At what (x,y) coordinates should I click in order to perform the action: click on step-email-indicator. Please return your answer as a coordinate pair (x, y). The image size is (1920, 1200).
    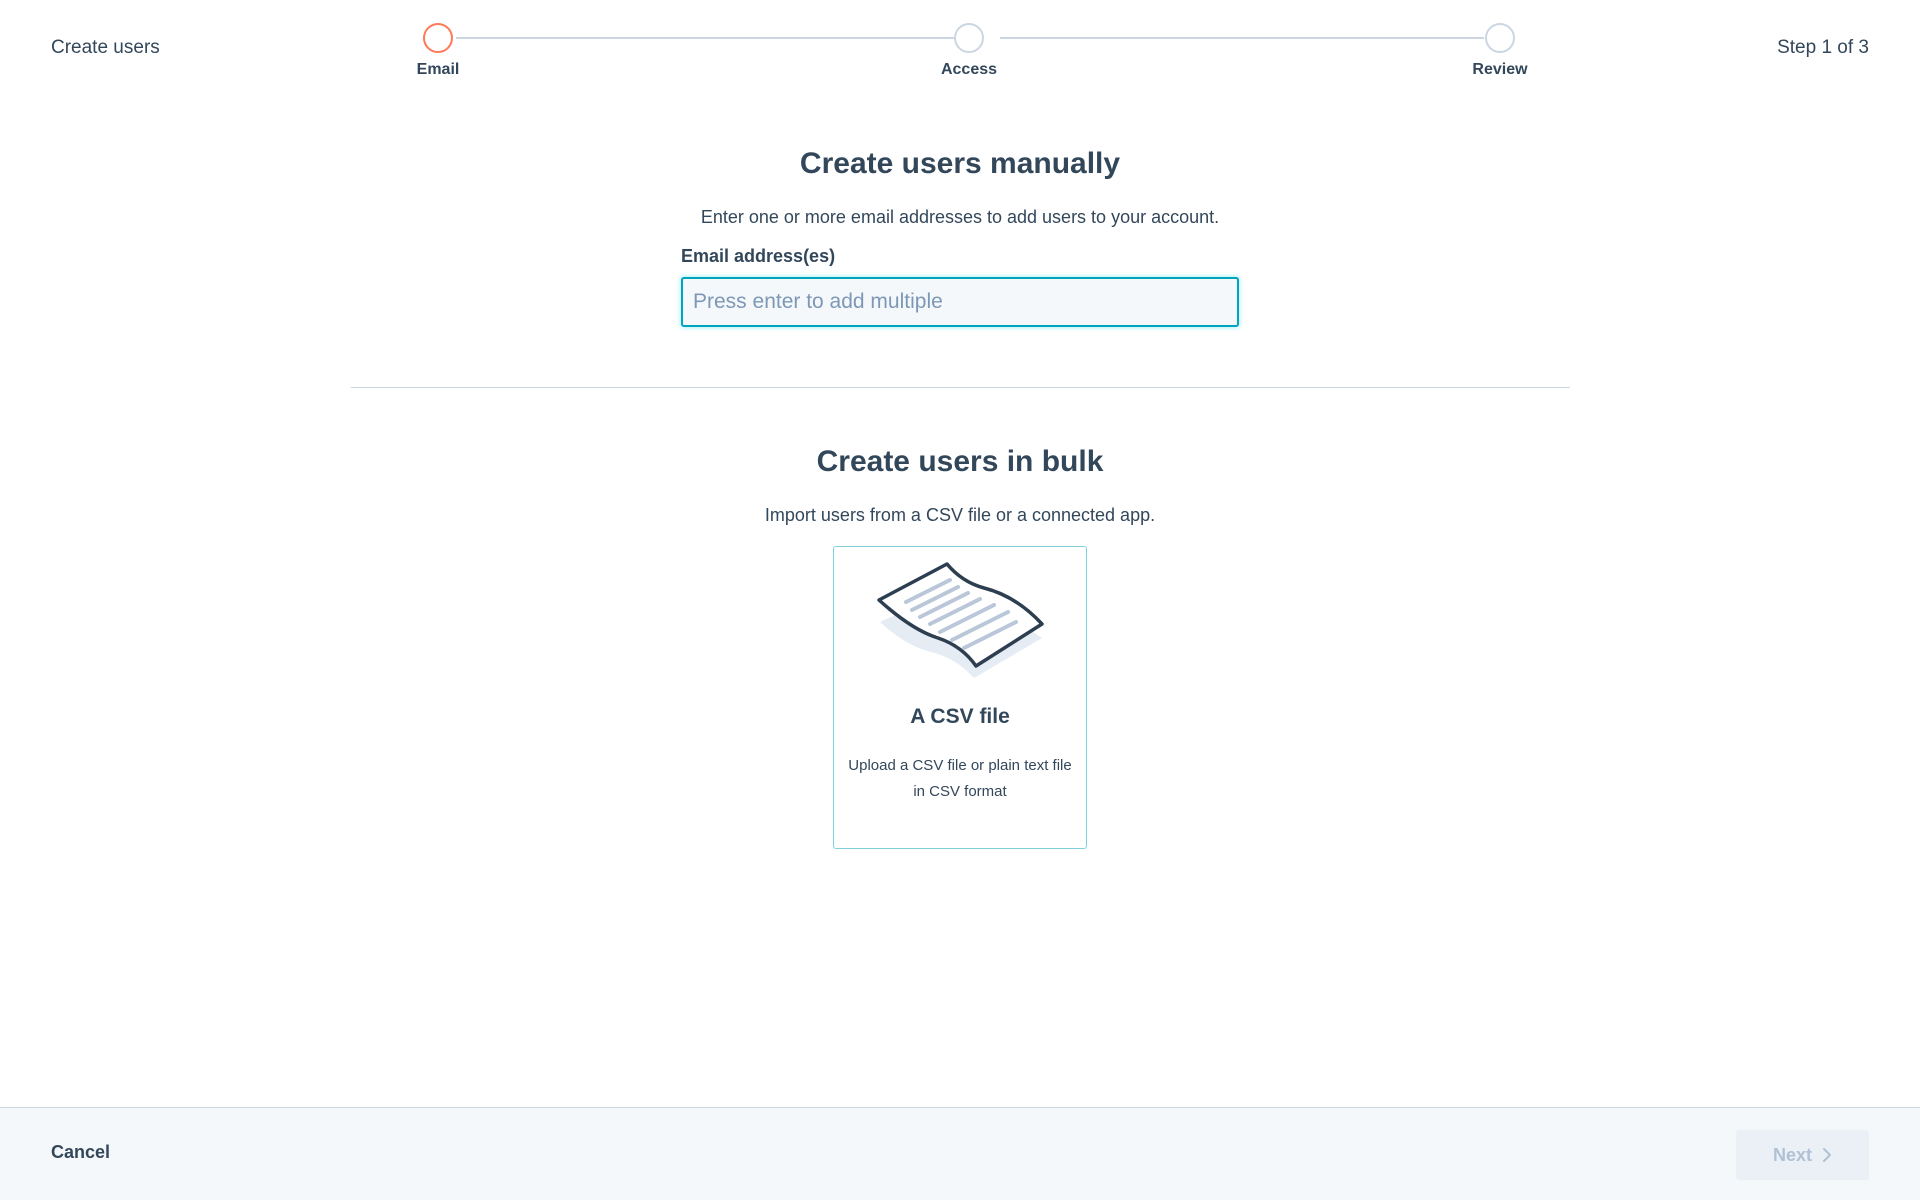
    Looking at the image, I should click on (438, 38).